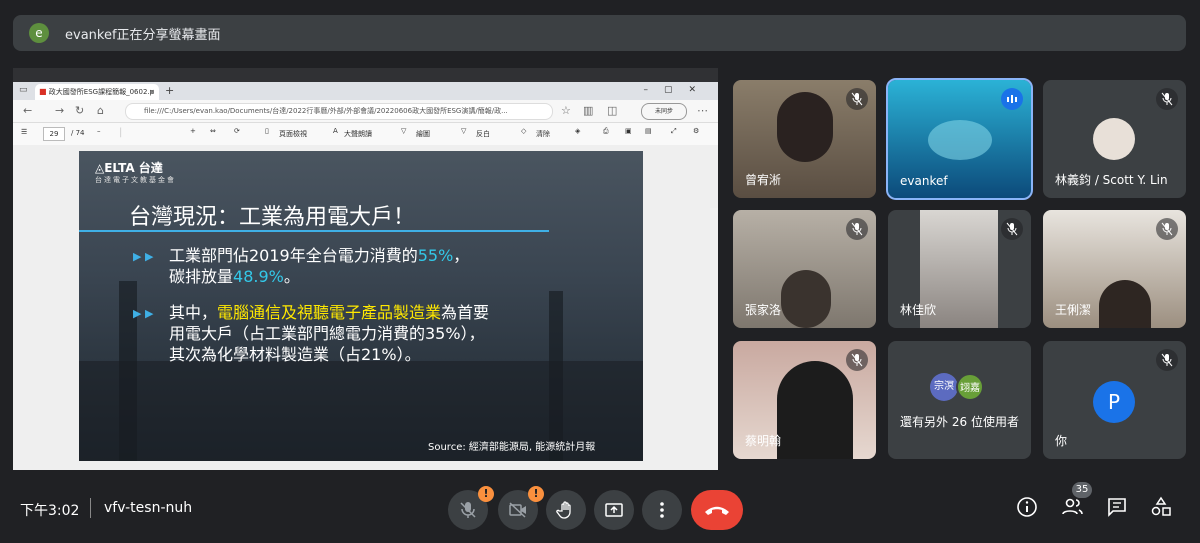  What do you see at coordinates (1082, 490) in the screenshot?
I see `participant-count-badge: 35` at bounding box center [1082, 490].